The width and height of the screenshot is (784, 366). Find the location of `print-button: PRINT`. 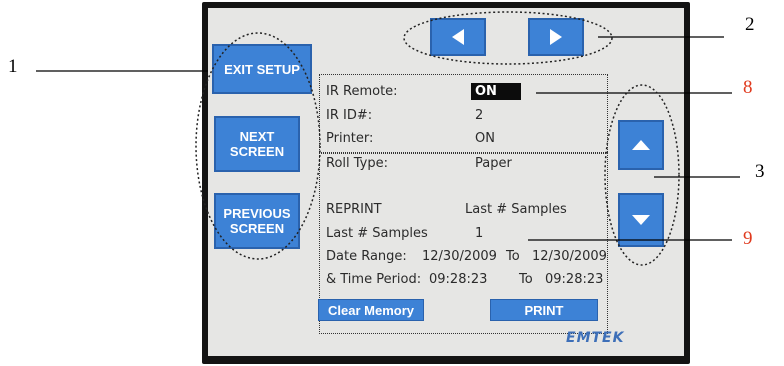

print-button: PRINT is located at coordinates (544, 310).